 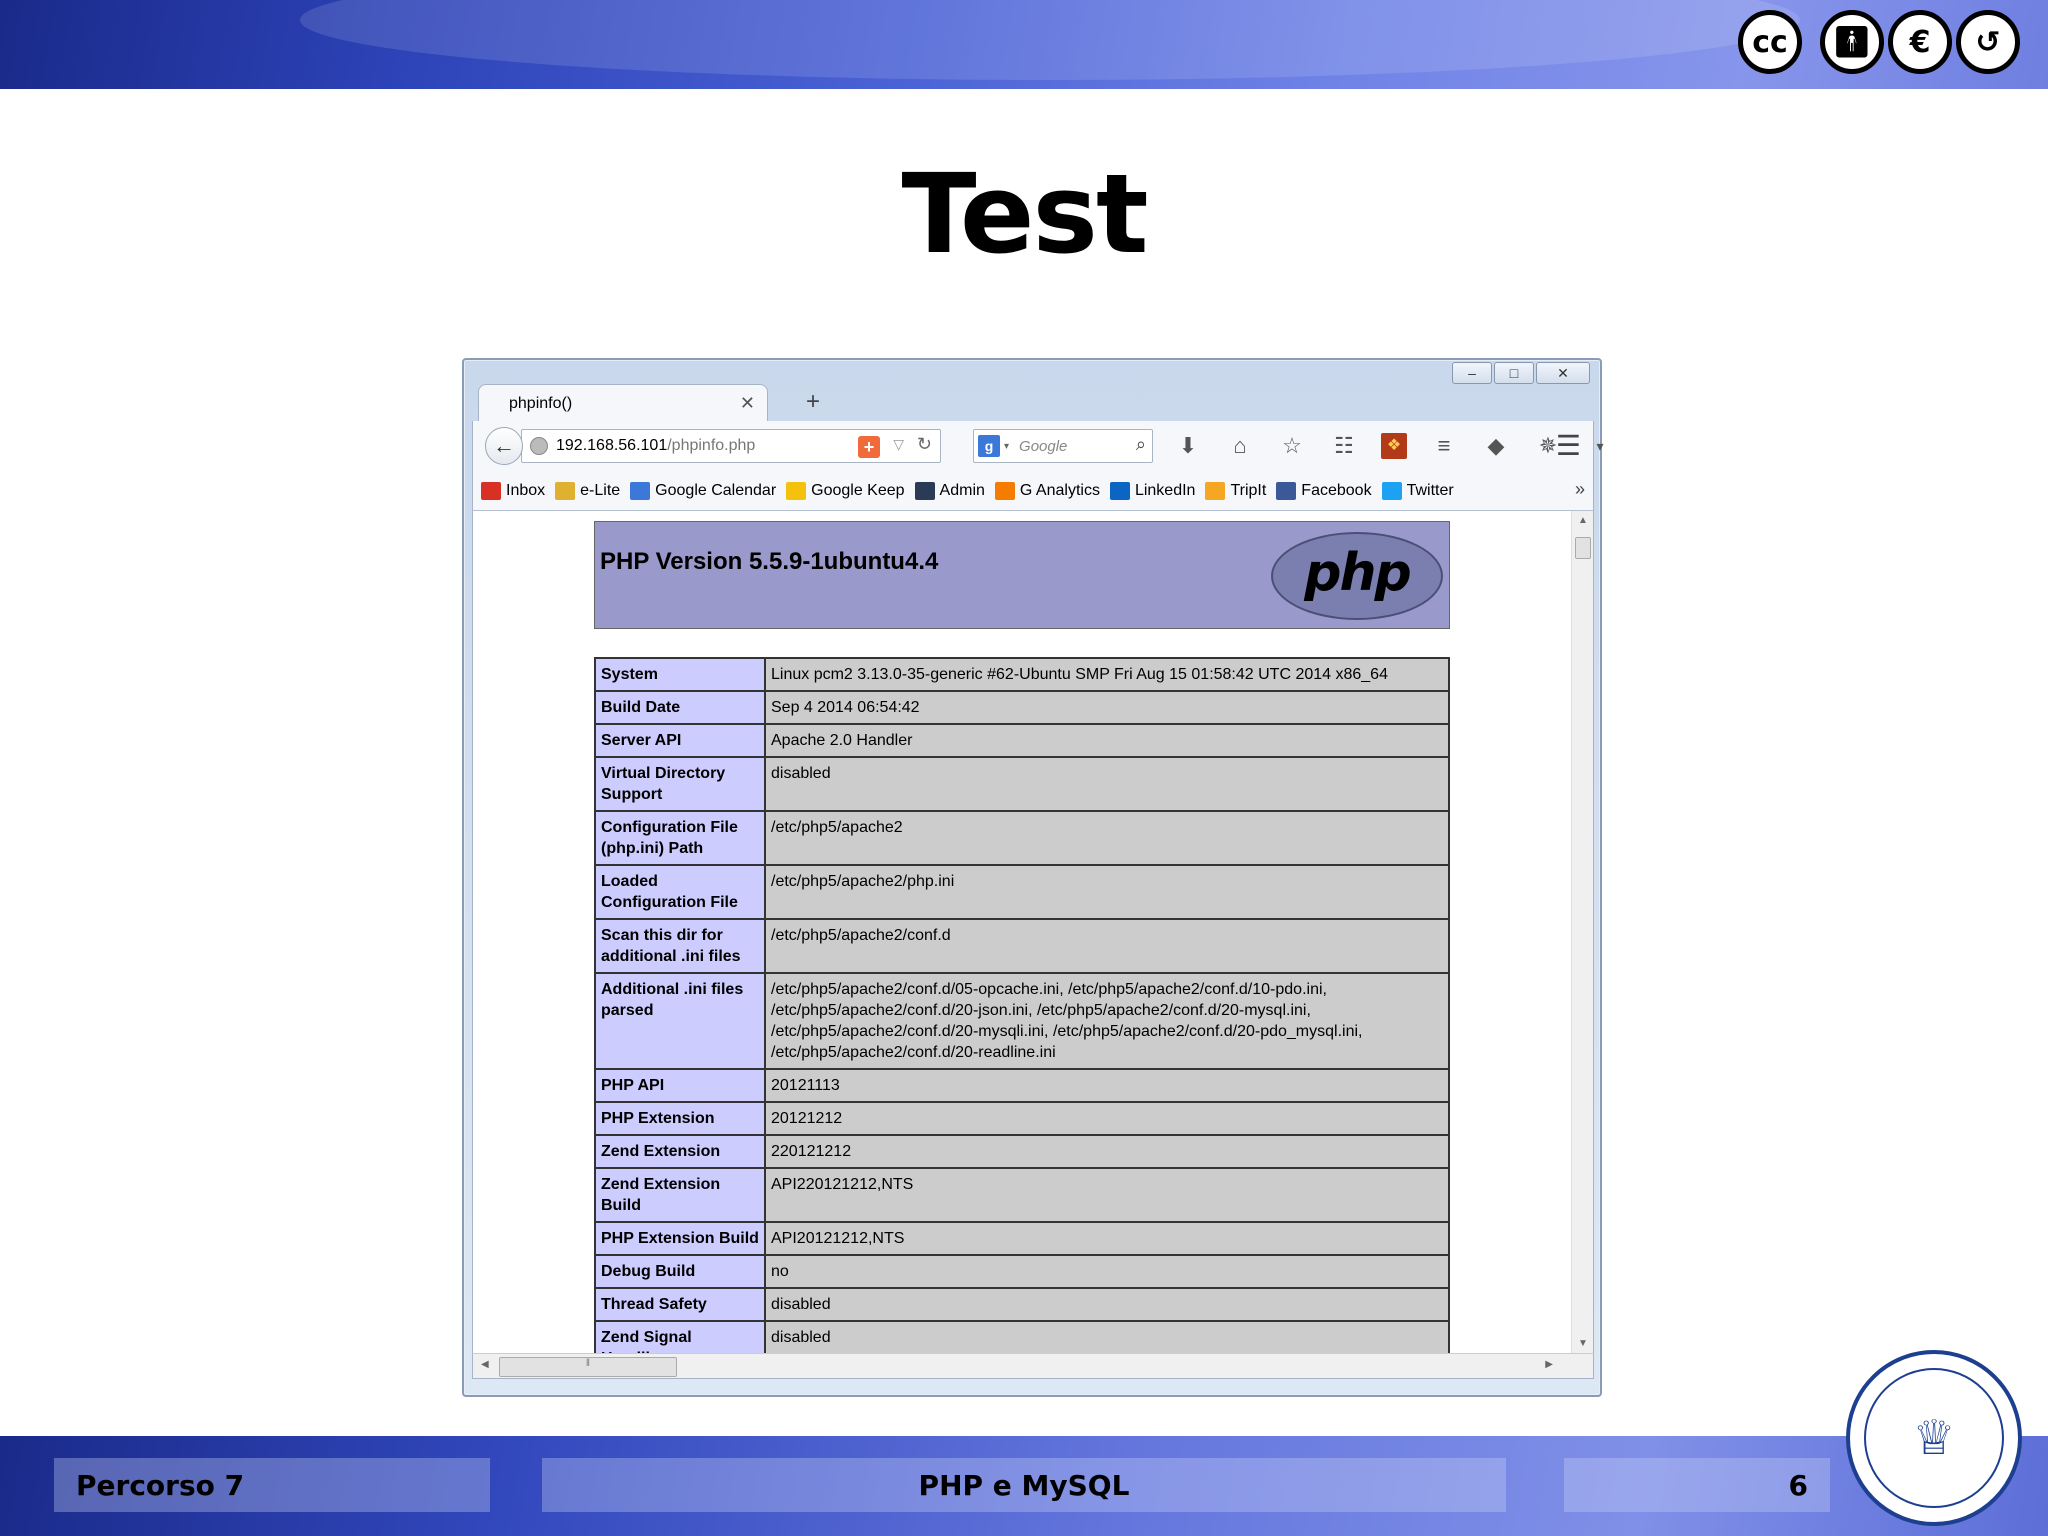 I want to click on bookmark-label: Twitter, so click(x=1430, y=490).